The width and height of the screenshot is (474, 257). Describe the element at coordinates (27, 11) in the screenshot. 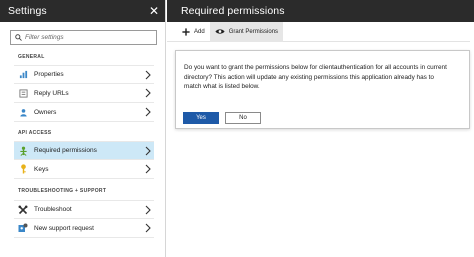

I see `settings-title: Settings` at that location.